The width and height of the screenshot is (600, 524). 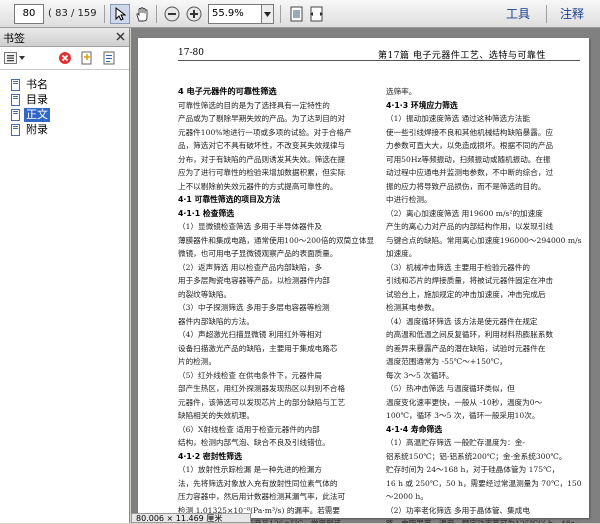 What do you see at coordinates (258, 348) in the screenshot?
I see `text-line: 设备扫描激光产品的缺陷，主要用于集成电路芯` at bounding box center [258, 348].